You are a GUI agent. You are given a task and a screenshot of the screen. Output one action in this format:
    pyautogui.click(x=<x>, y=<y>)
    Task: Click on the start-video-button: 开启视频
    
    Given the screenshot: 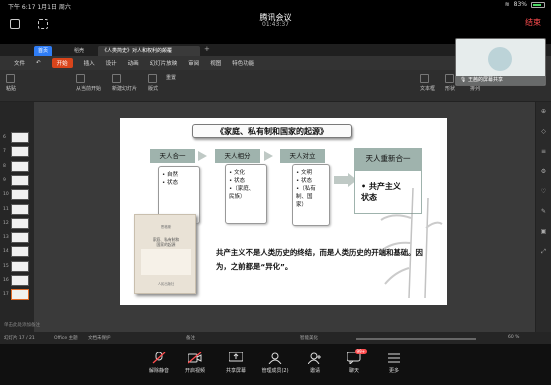 What is the action you would take?
    pyautogui.click(x=195, y=362)
    